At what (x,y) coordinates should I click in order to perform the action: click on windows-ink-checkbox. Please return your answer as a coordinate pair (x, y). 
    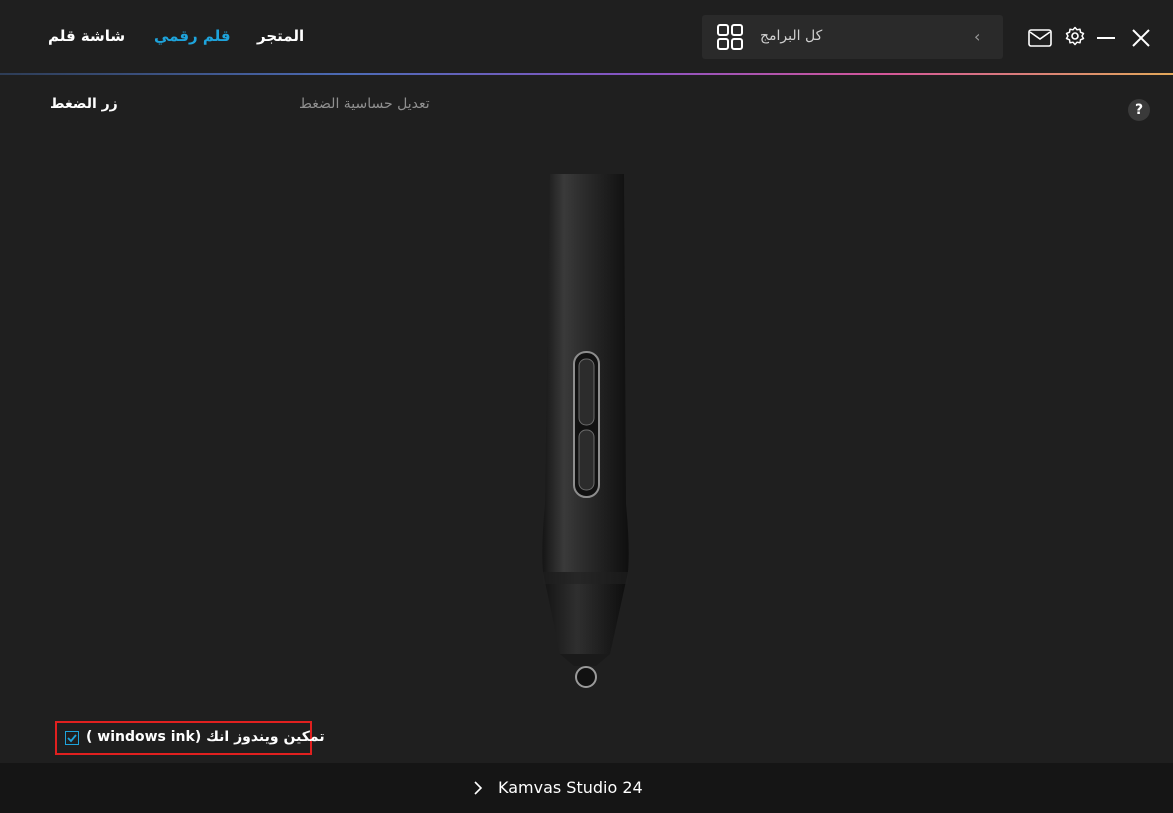
    Looking at the image, I should click on (72, 738).